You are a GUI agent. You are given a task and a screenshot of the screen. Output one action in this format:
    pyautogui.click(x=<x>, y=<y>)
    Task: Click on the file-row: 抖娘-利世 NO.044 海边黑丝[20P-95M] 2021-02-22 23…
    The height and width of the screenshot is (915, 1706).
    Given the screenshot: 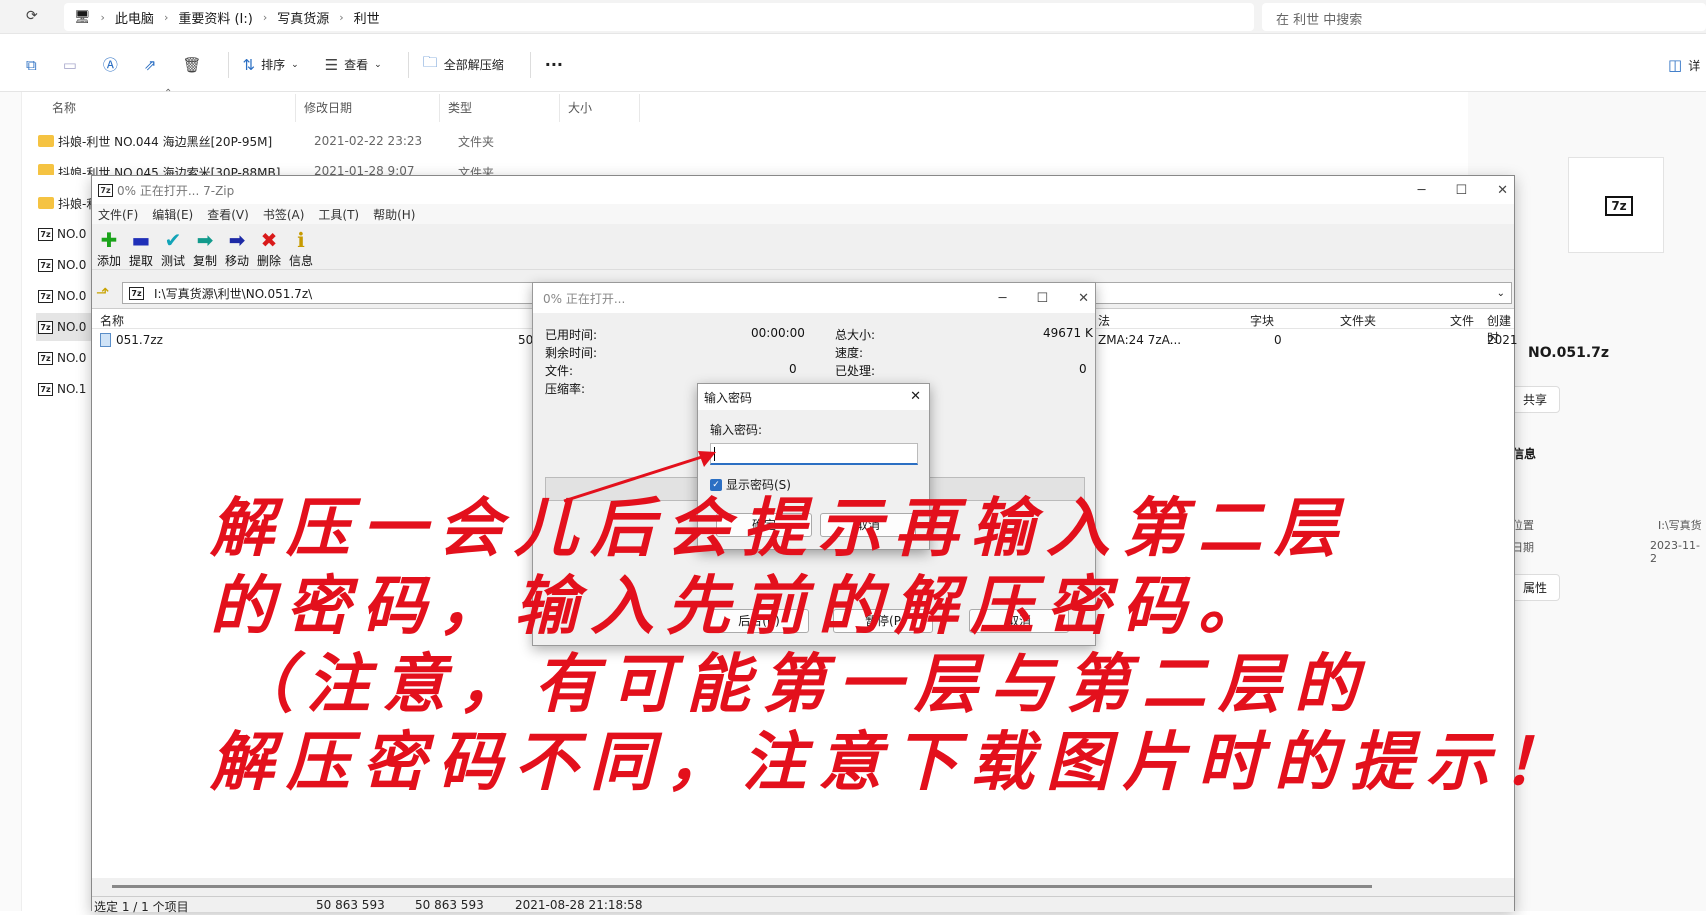 What is the action you would take?
    pyautogui.click(x=266, y=141)
    